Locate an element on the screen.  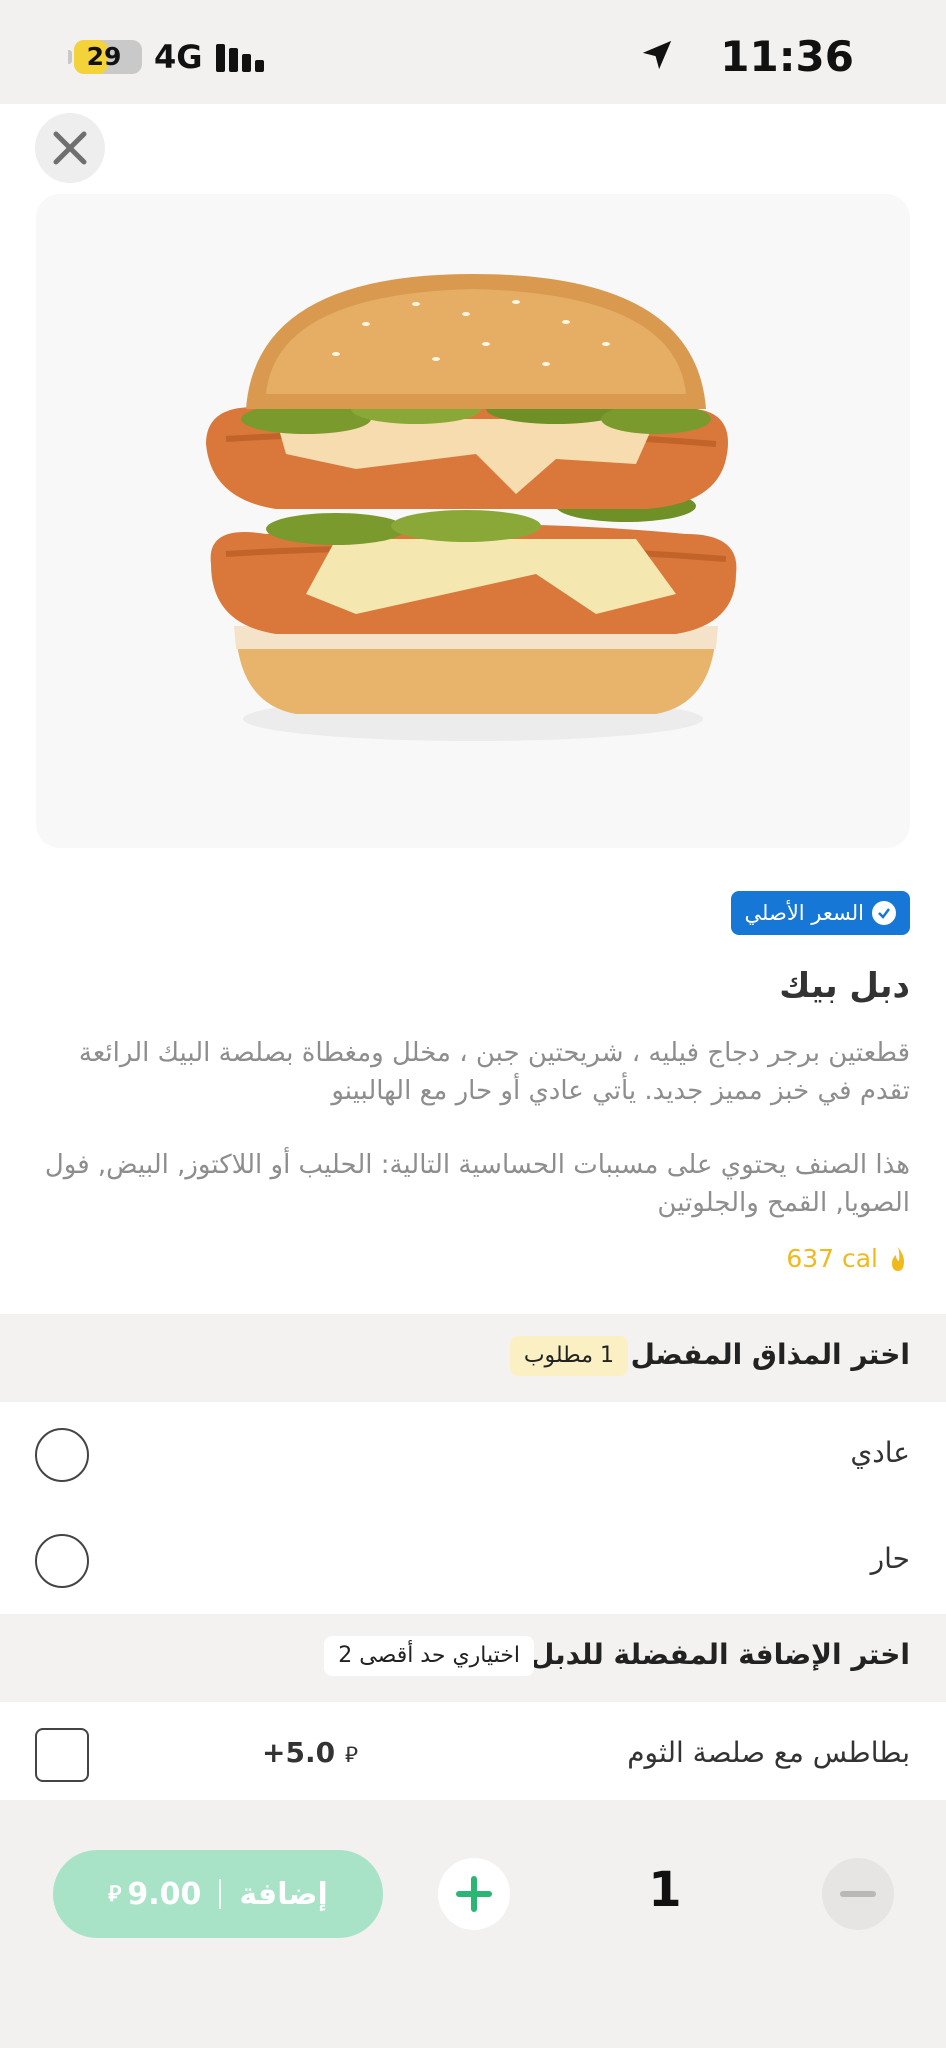
plus-icon is located at coordinates (474, 1894).